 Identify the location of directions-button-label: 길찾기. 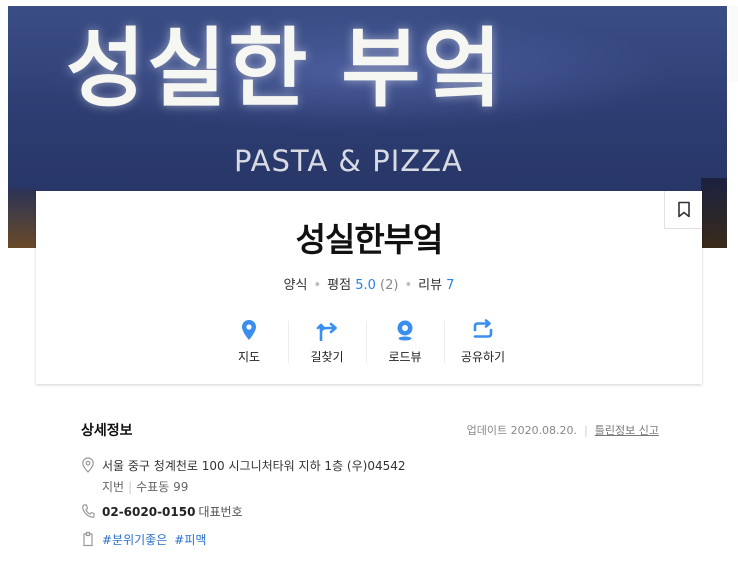
(327, 357).